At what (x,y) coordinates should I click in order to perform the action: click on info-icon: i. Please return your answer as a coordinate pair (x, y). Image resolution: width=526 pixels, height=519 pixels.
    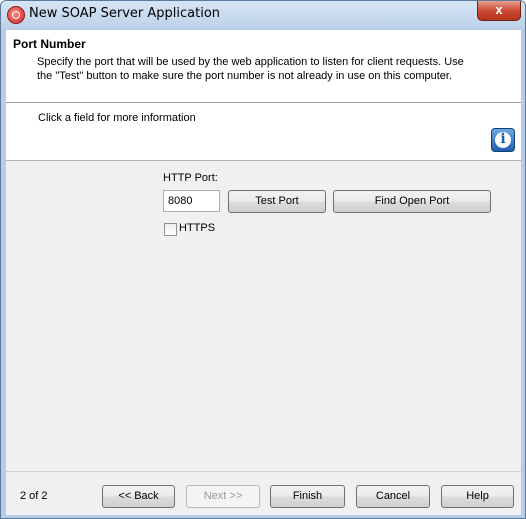
    Looking at the image, I should click on (503, 140).